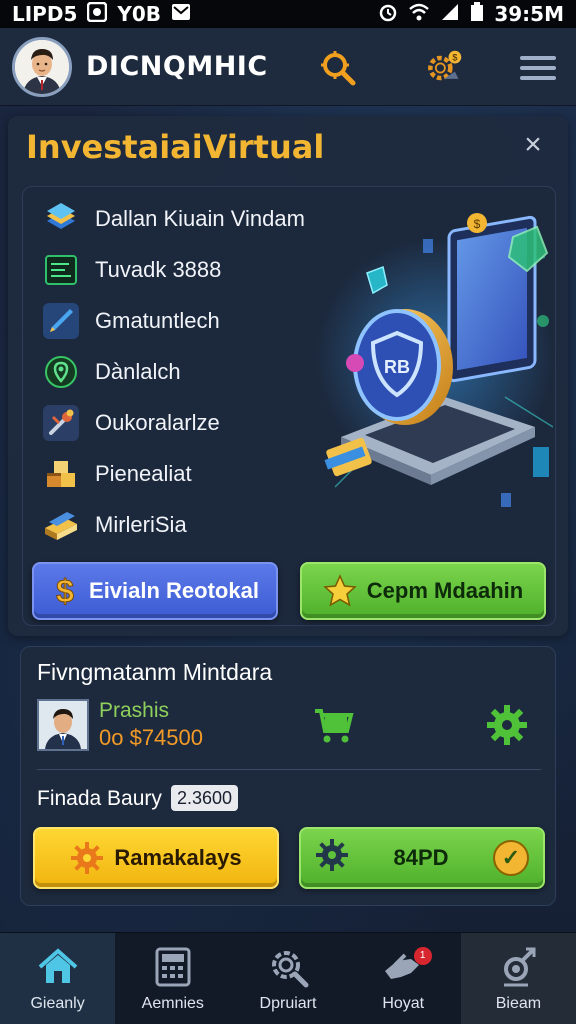  Describe the element at coordinates (173, 967) in the screenshot. I see `calculator-icon` at that location.